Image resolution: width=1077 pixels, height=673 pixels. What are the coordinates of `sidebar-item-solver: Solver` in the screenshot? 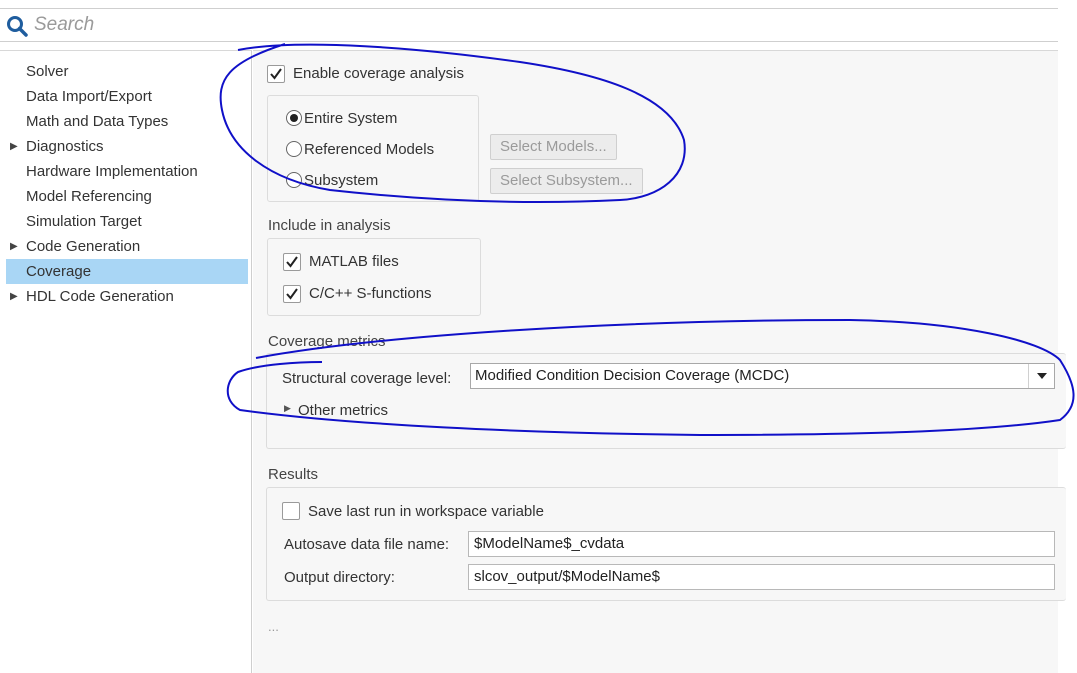 It's located at (127, 71).